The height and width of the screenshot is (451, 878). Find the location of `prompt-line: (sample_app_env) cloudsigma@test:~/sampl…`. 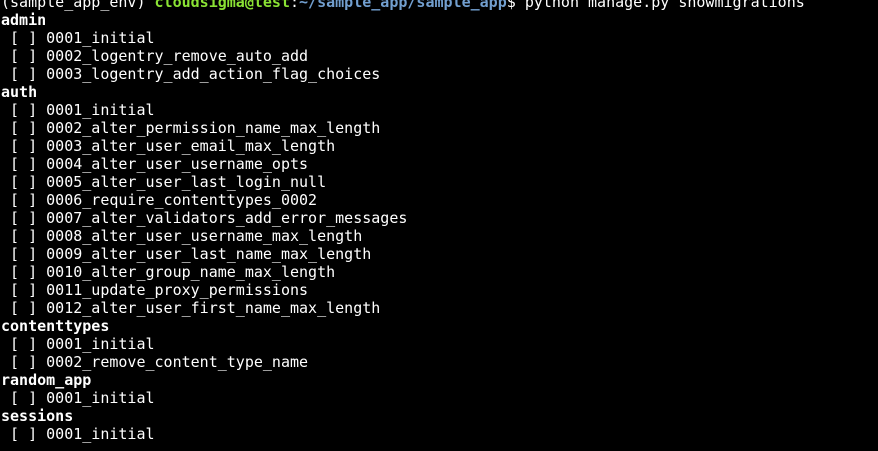

prompt-line: (sample_app_env) cloudsigma@test:~/sampl… is located at coordinates (439, 5).